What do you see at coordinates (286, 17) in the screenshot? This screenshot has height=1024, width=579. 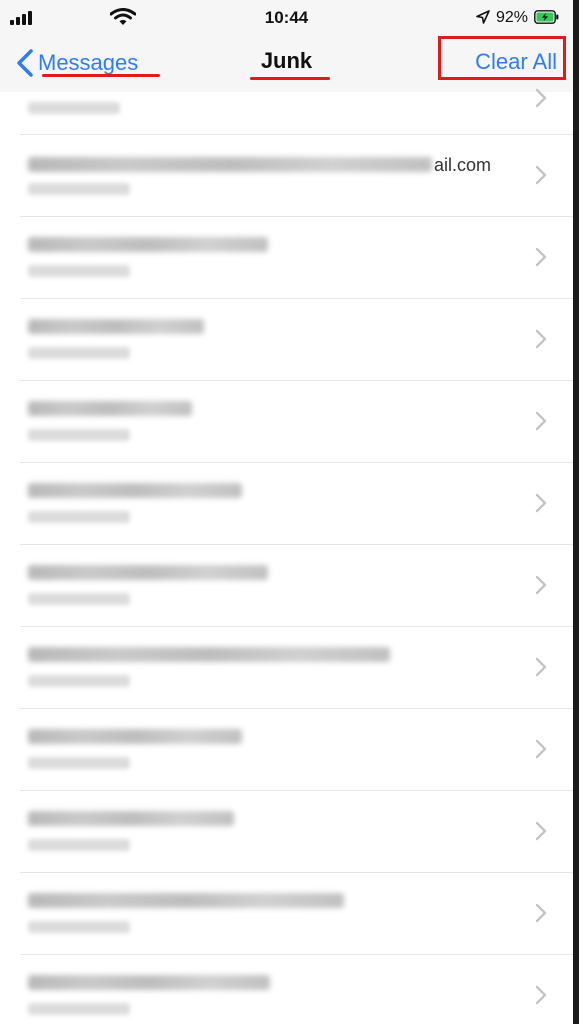 I see `status-bar: 10:44 92%` at bounding box center [286, 17].